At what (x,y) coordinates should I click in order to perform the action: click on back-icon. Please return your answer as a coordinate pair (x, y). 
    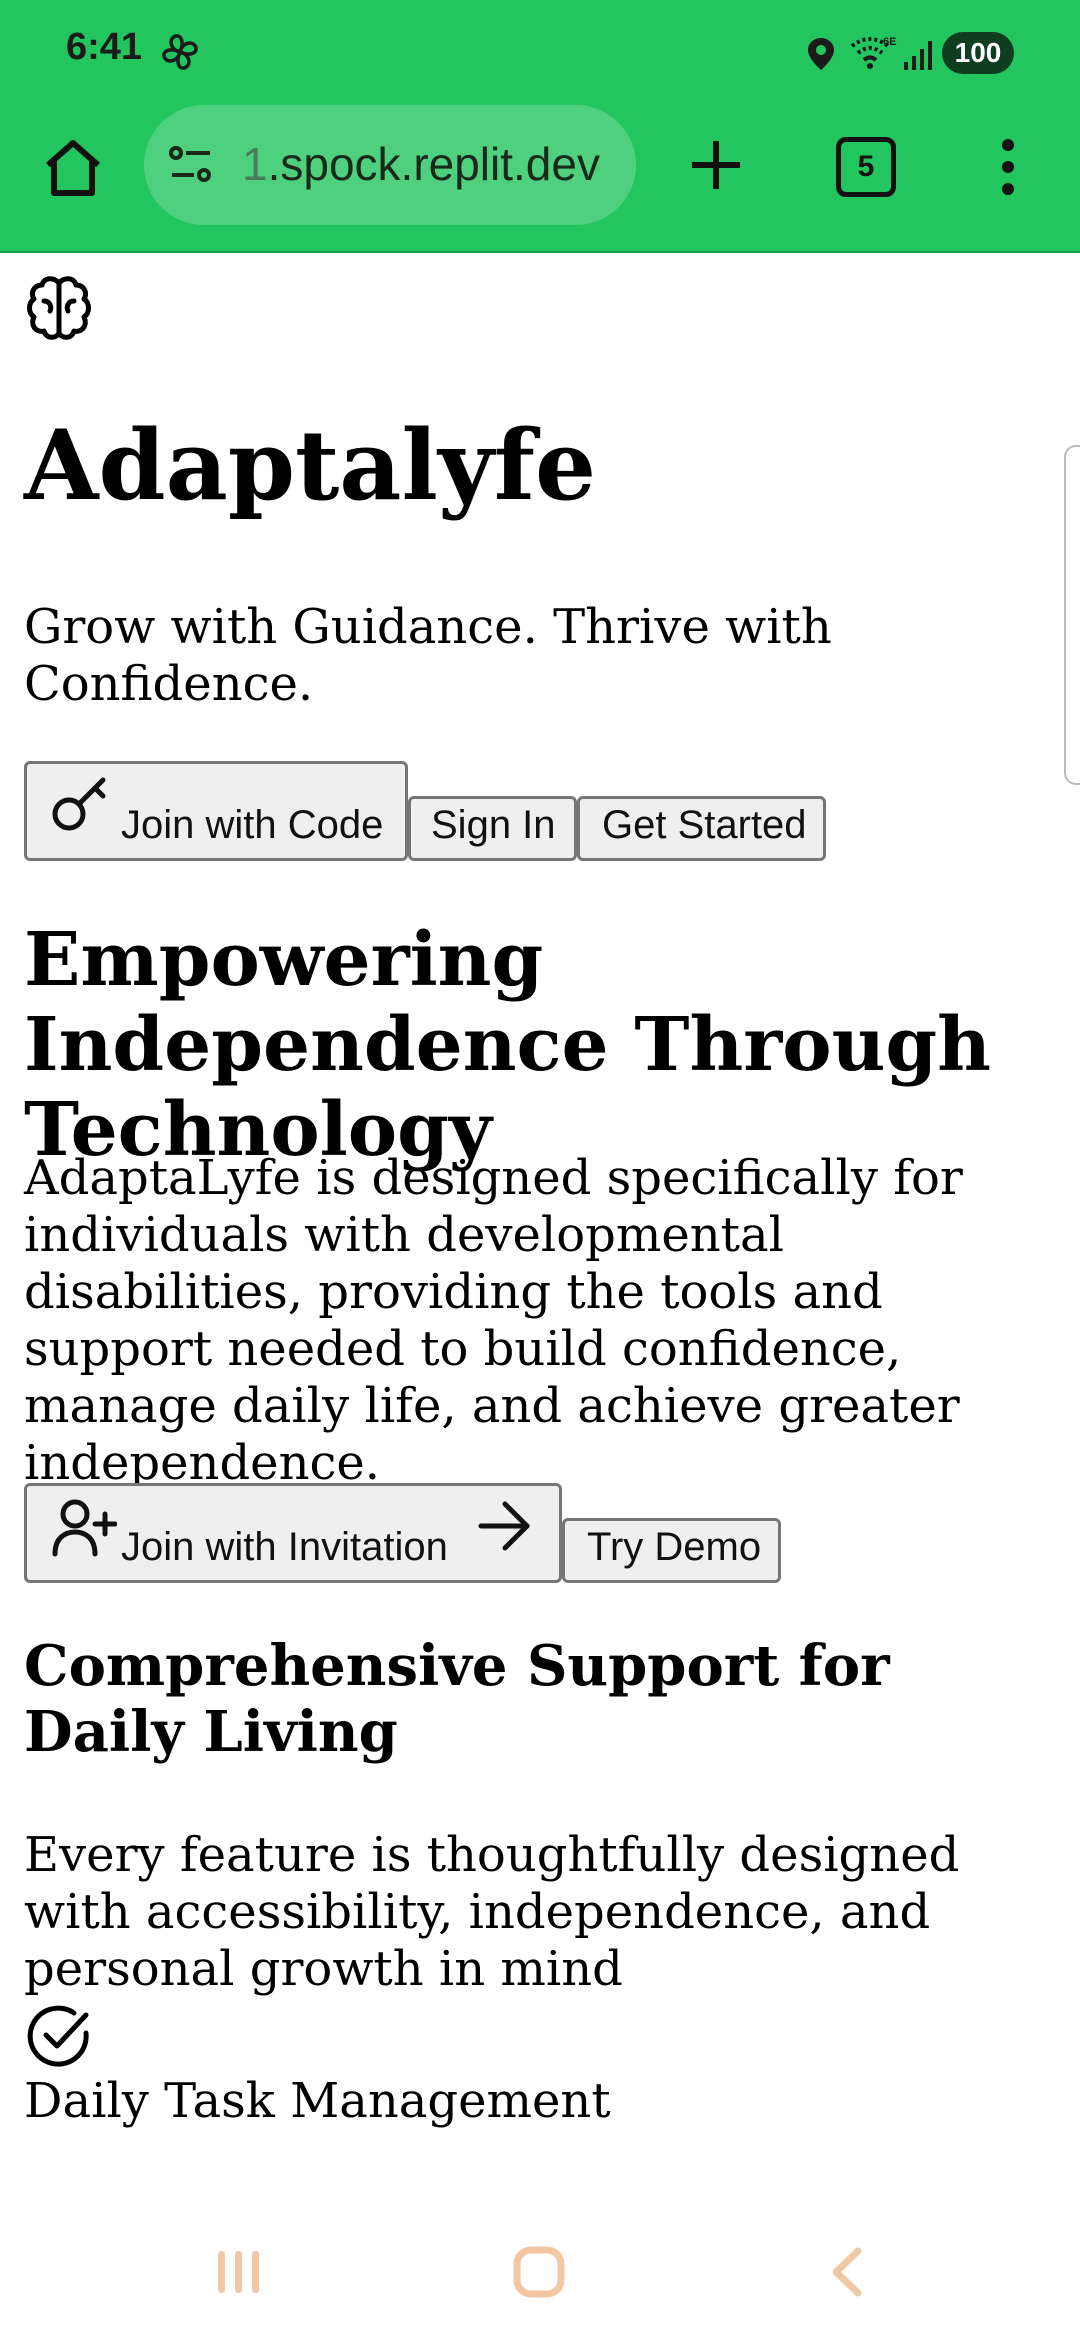
    Looking at the image, I should click on (846, 2272).